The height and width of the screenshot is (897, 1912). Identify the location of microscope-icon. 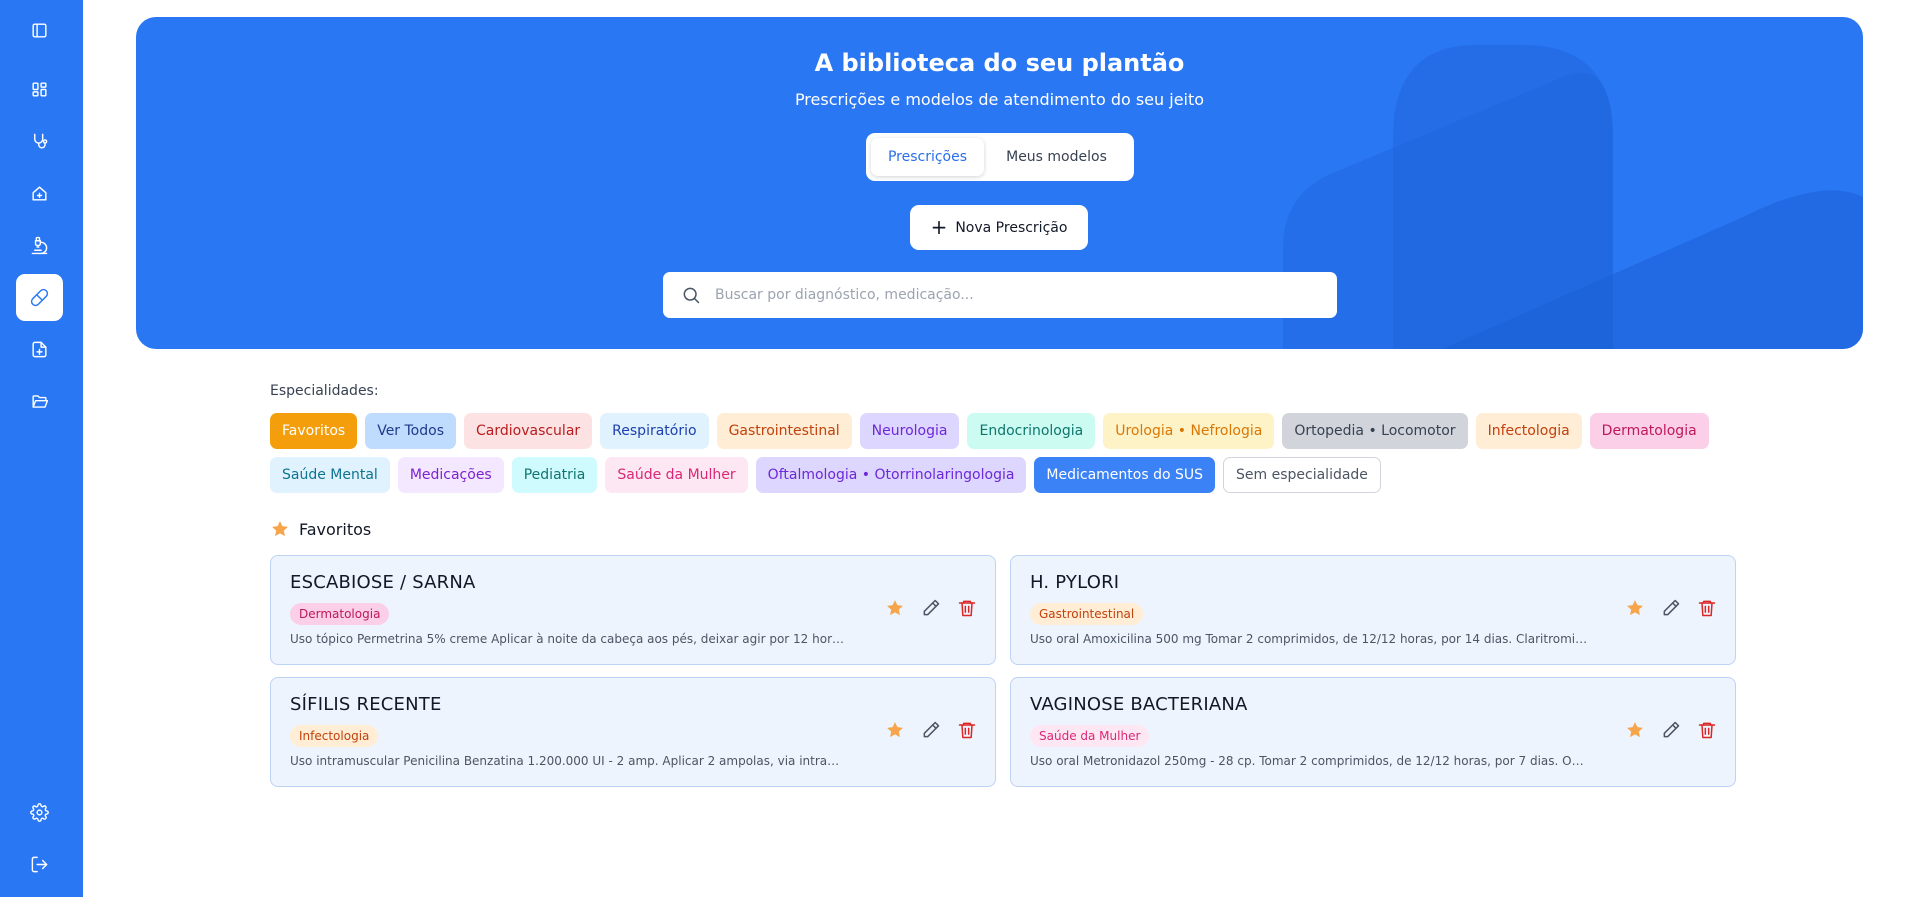
(39, 245).